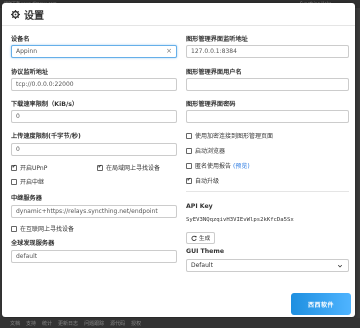 This screenshot has height=328, width=360. Describe the element at coordinates (213, 166) in the screenshot. I see `usage-report-label: 匿名使用报告` at that location.